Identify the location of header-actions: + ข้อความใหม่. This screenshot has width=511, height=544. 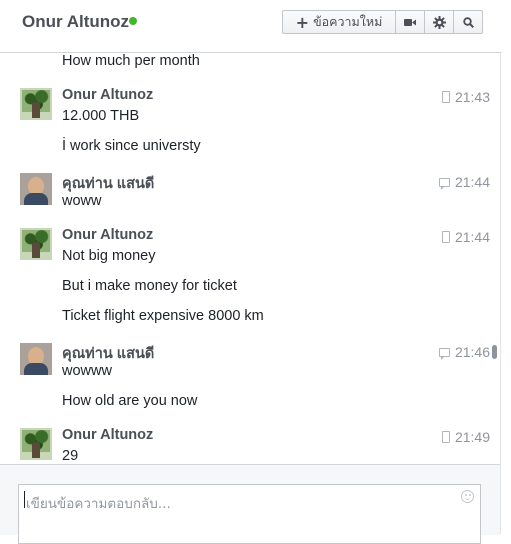
(382, 22).